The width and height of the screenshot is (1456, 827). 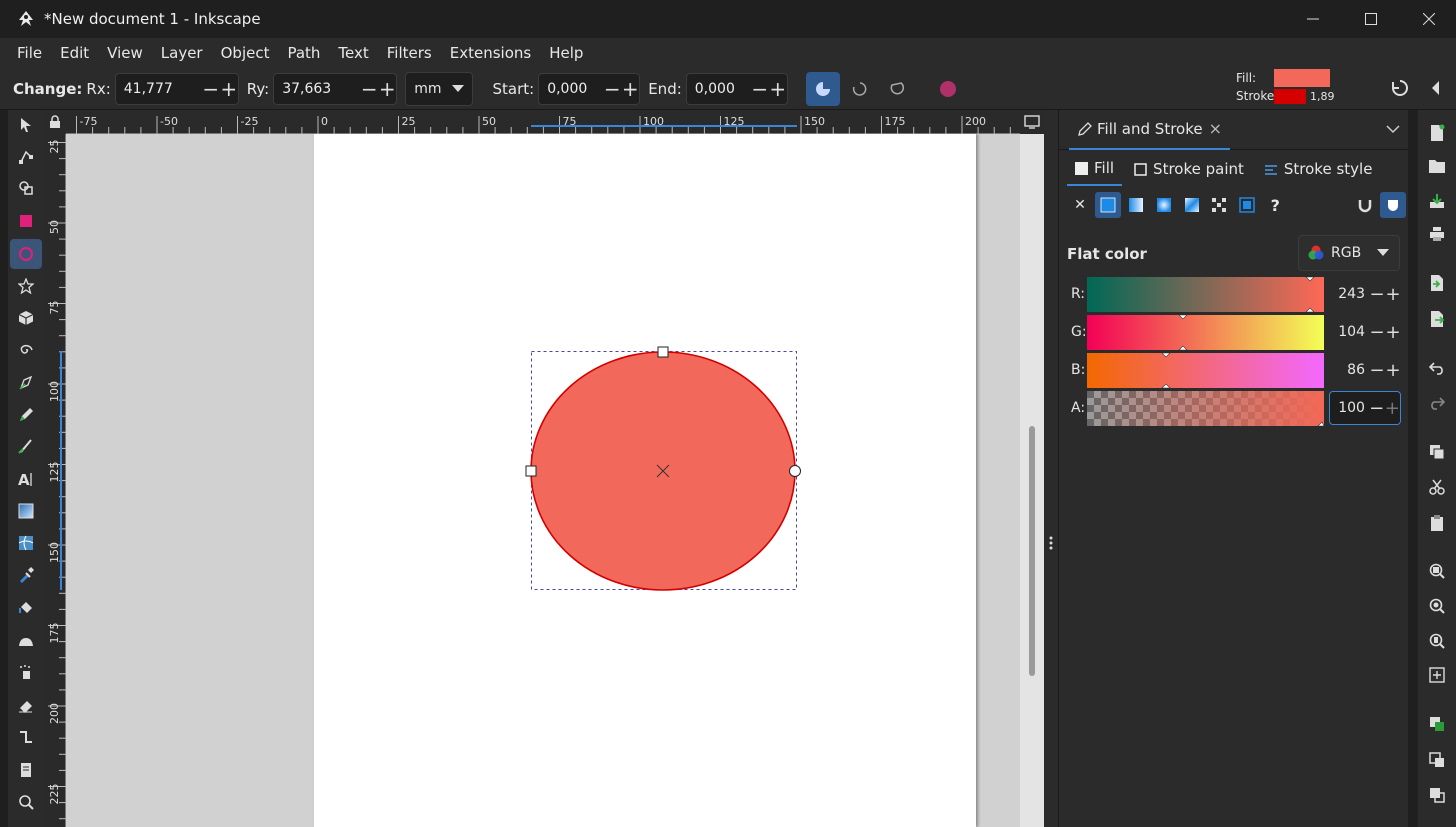 What do you see at coordinates (26, 672) in the screenshot?
I see `spray-tool-icon` at bounding box center [26, 672].